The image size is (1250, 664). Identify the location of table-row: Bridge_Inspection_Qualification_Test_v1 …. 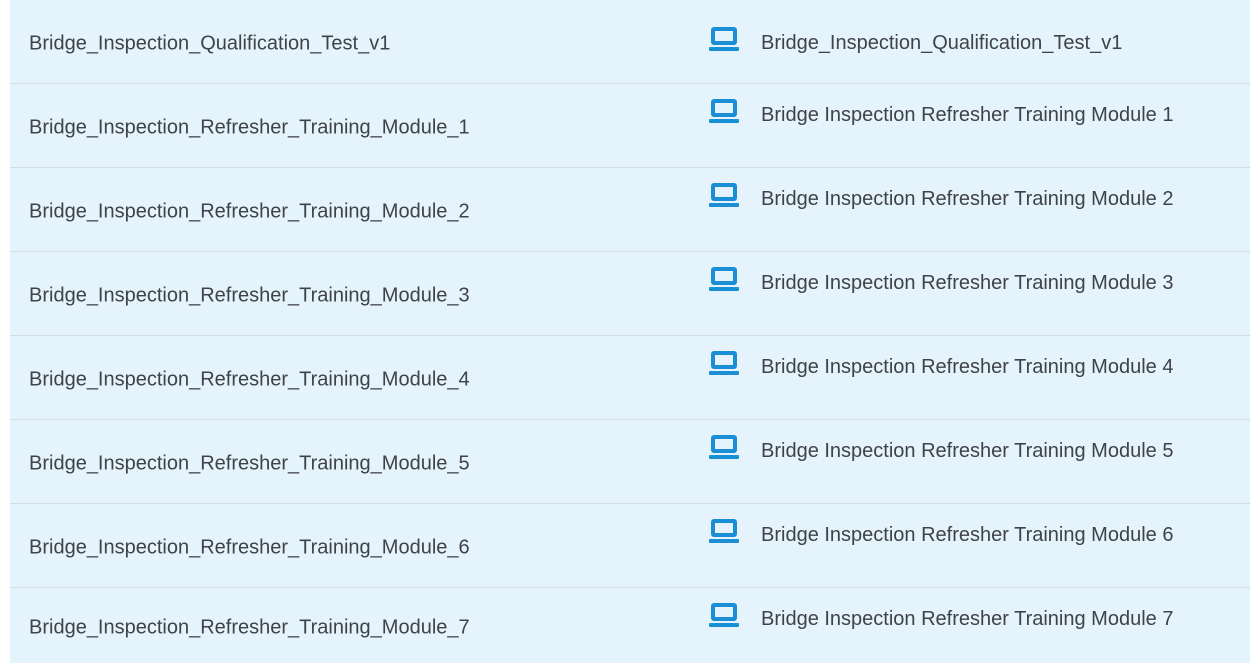
(630, 42).